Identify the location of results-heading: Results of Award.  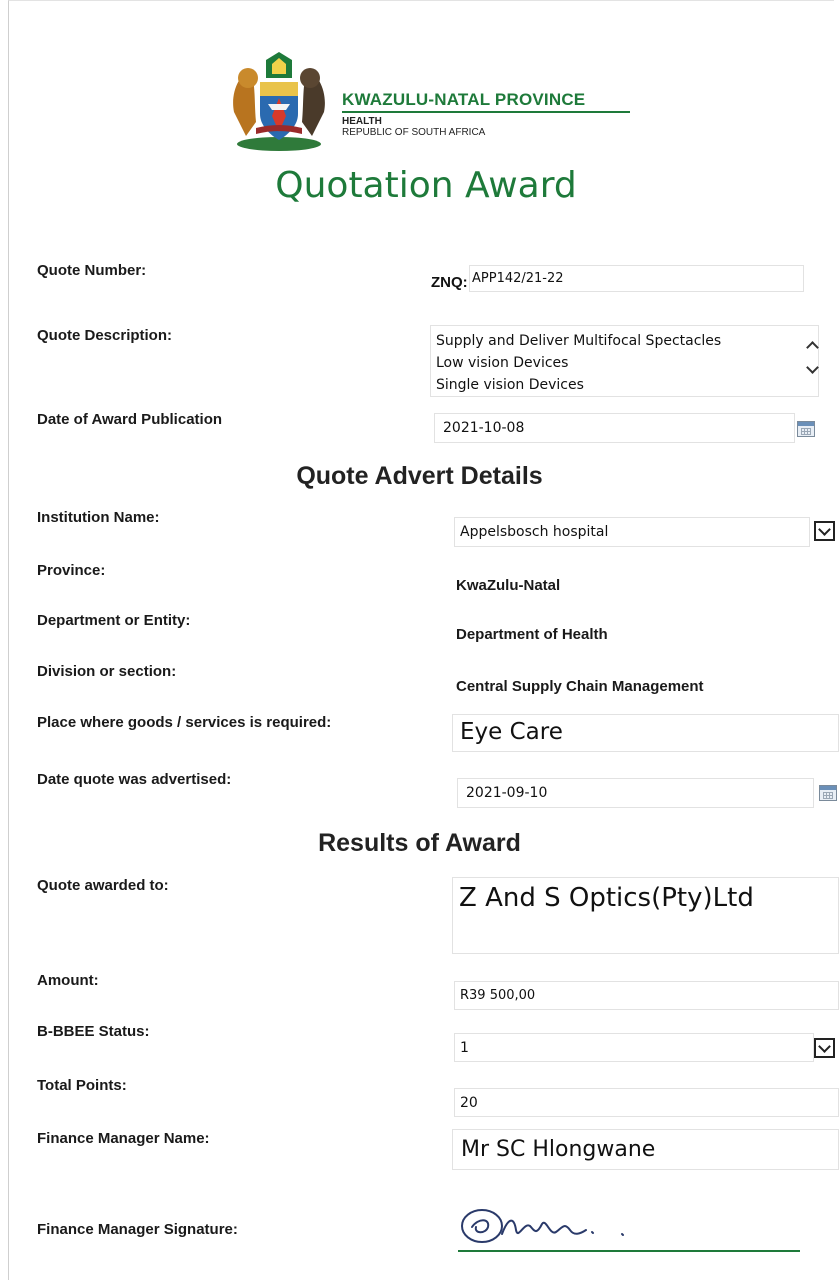
(419, 843).